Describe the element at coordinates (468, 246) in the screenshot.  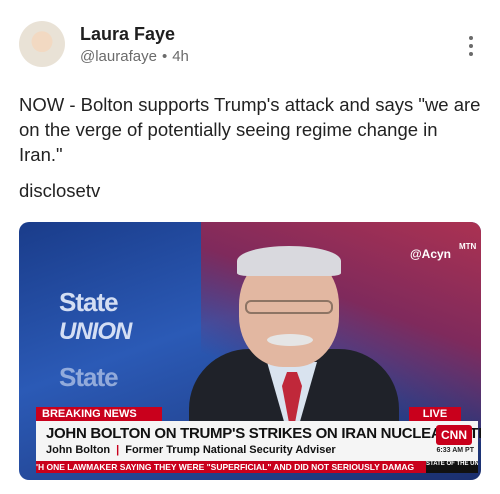
I see `watermark-logo: MTN` at that location.